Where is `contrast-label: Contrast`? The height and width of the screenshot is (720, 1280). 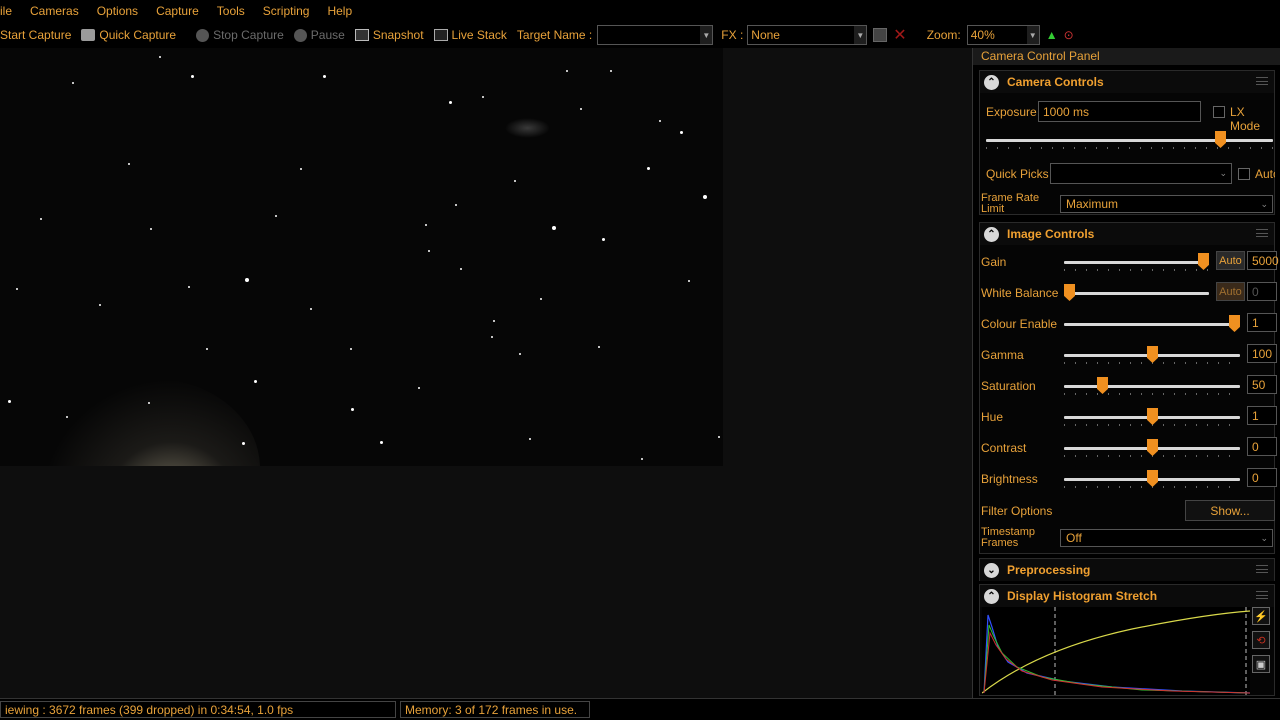 contrast-label: Contrast is located at coordinates (1004, 448).